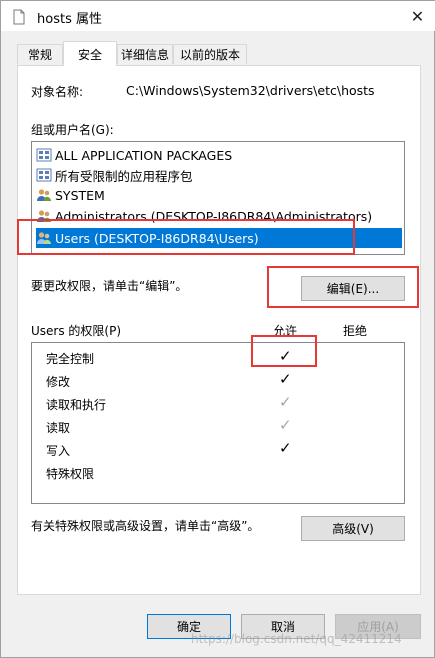 This screenshot has height=658, width=435. What do you see at coordinates (285, 331) in the screenshot?
I see `allow-column-header: 允许` at bounding box center [285, 331].